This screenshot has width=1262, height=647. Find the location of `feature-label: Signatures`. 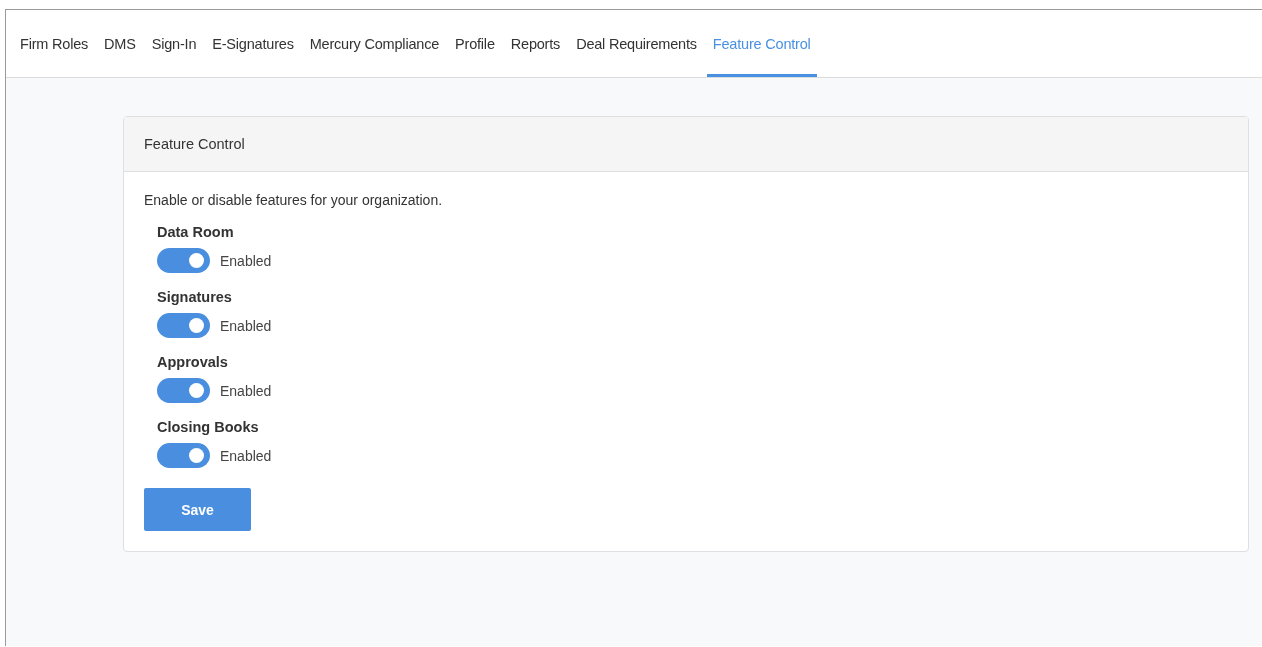

feature-label: Signatures is located at coordinates (195, 297).